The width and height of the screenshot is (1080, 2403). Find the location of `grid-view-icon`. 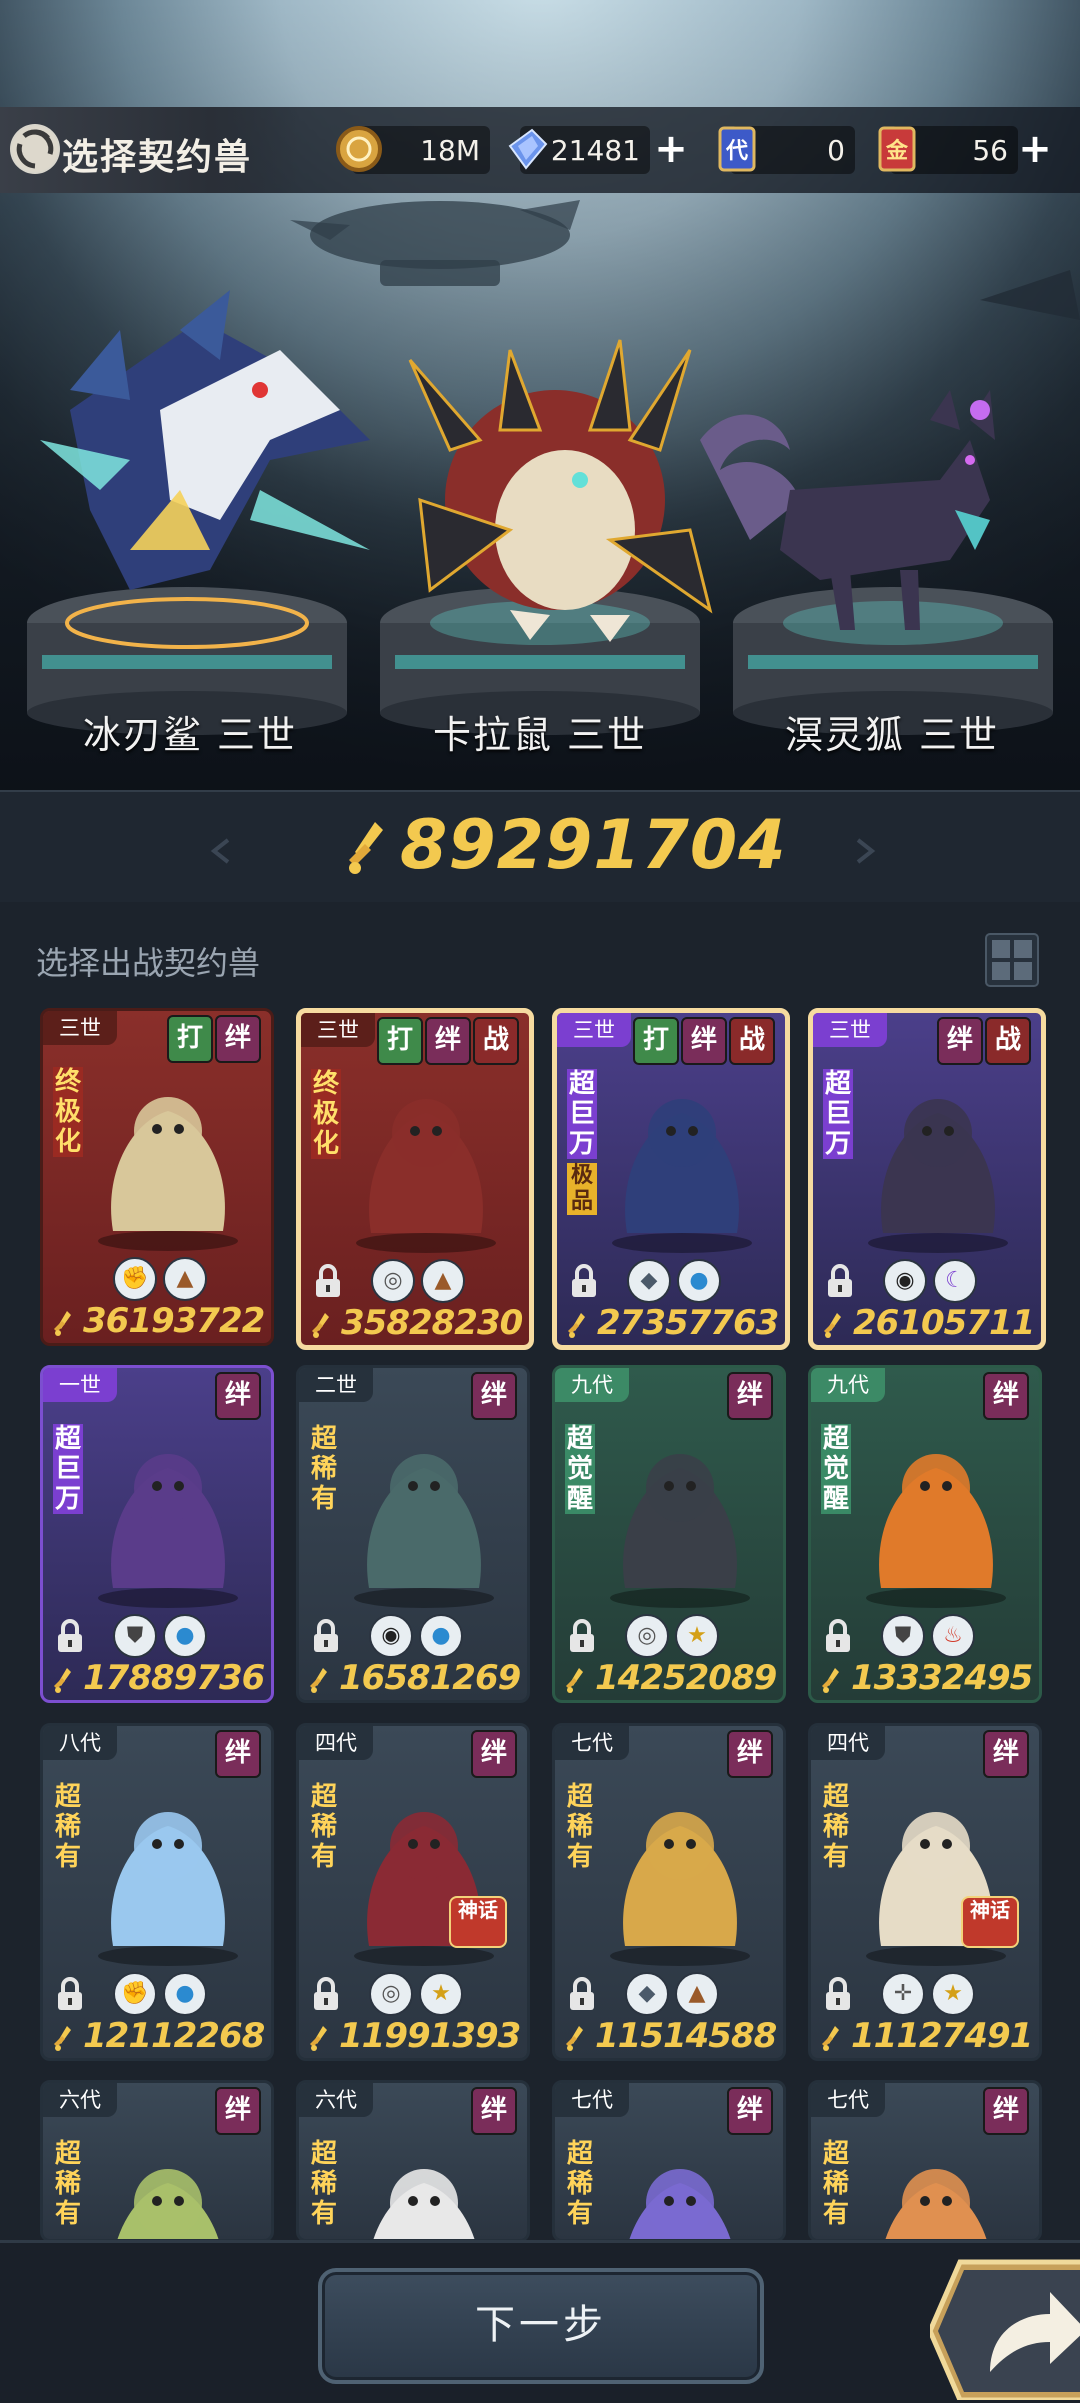

grid-view-icon is located at coordinates (1012, 960).